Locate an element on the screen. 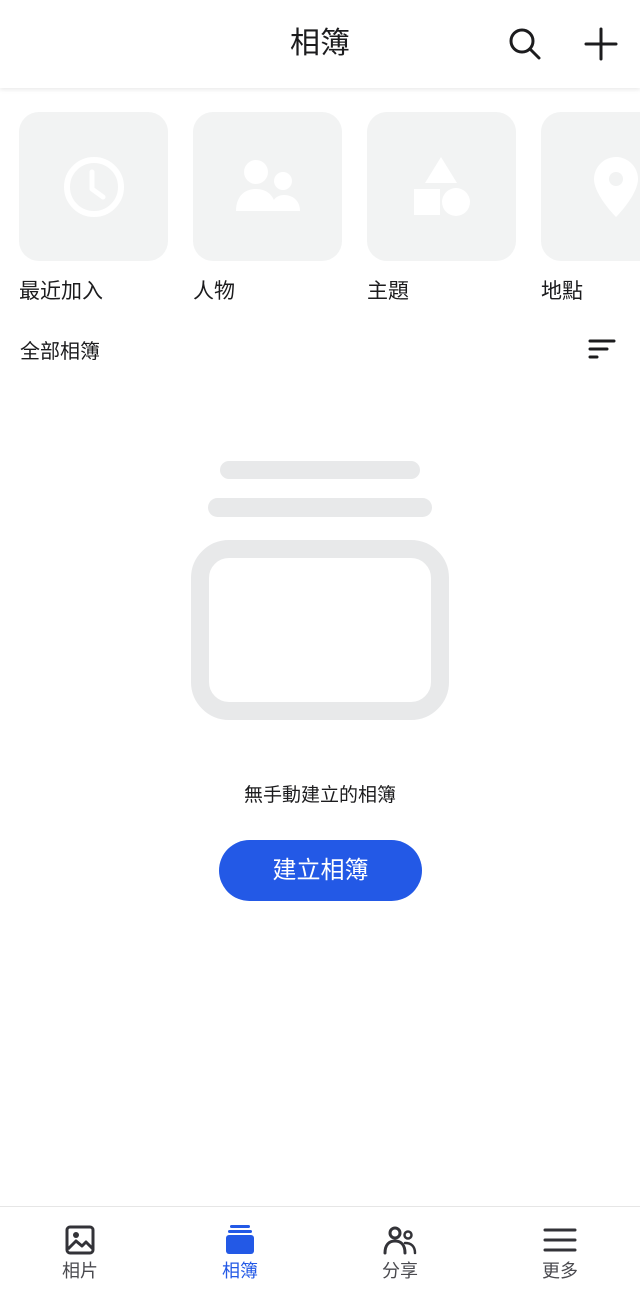  nav-item-share: 分享 is located at coordinates (400, 1250).